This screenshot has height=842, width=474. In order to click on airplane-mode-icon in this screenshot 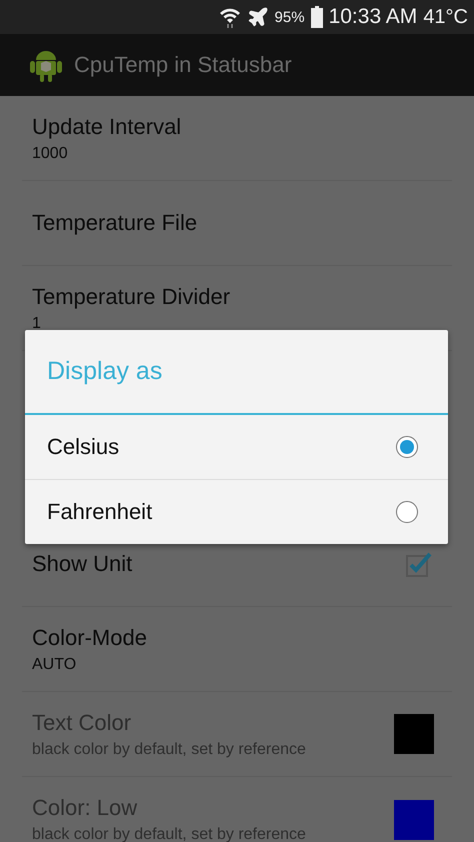, I will do `click(257, 17)`.